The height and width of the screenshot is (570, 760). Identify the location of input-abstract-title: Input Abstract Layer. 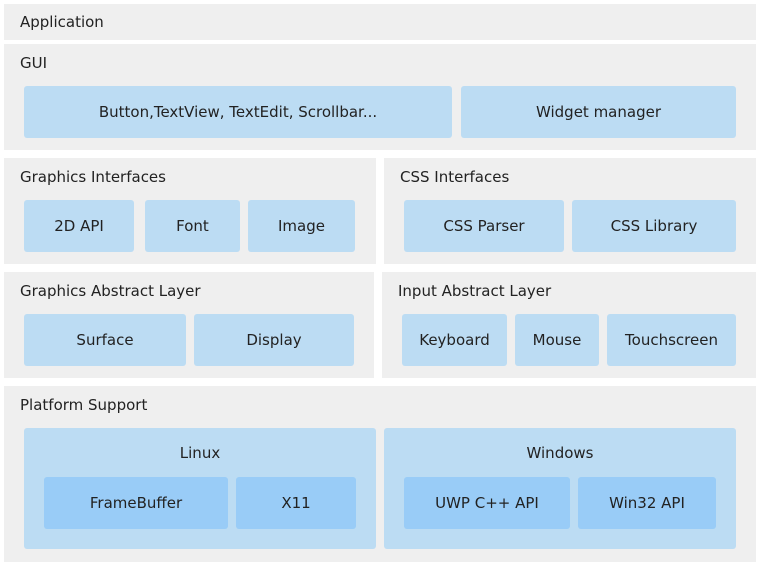
(475, 291).